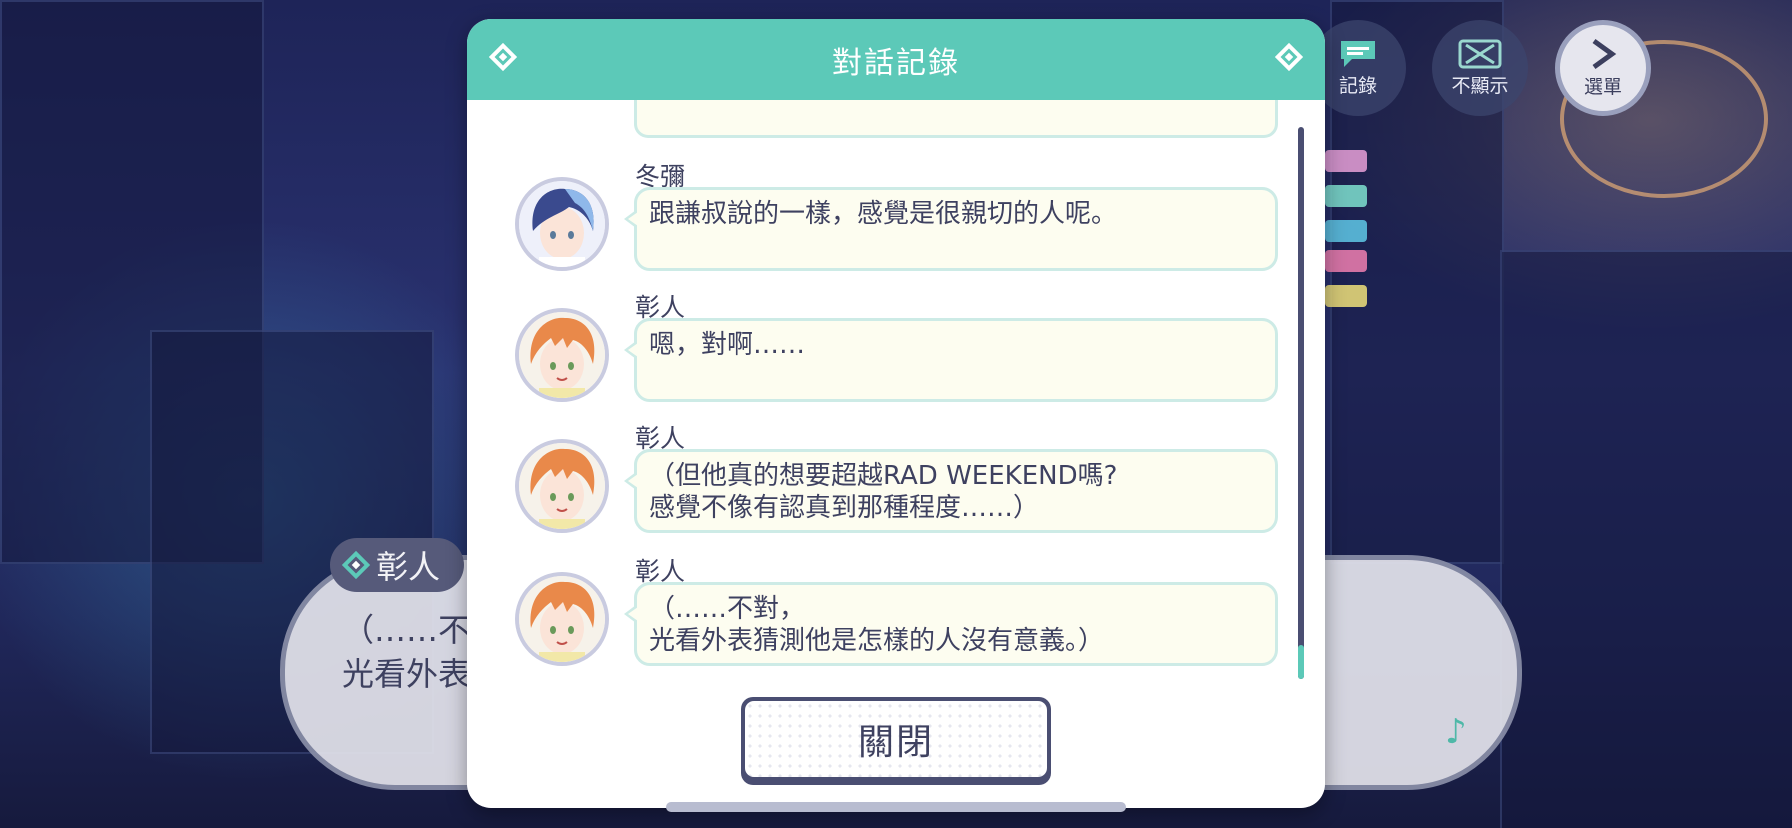 Image resolution: width=1792 pixels, height=828 pixels. Describe the element at coordinates (1480, 85) in the screenshot. I see `hide-ui-button-label: 不顯示` at that location.